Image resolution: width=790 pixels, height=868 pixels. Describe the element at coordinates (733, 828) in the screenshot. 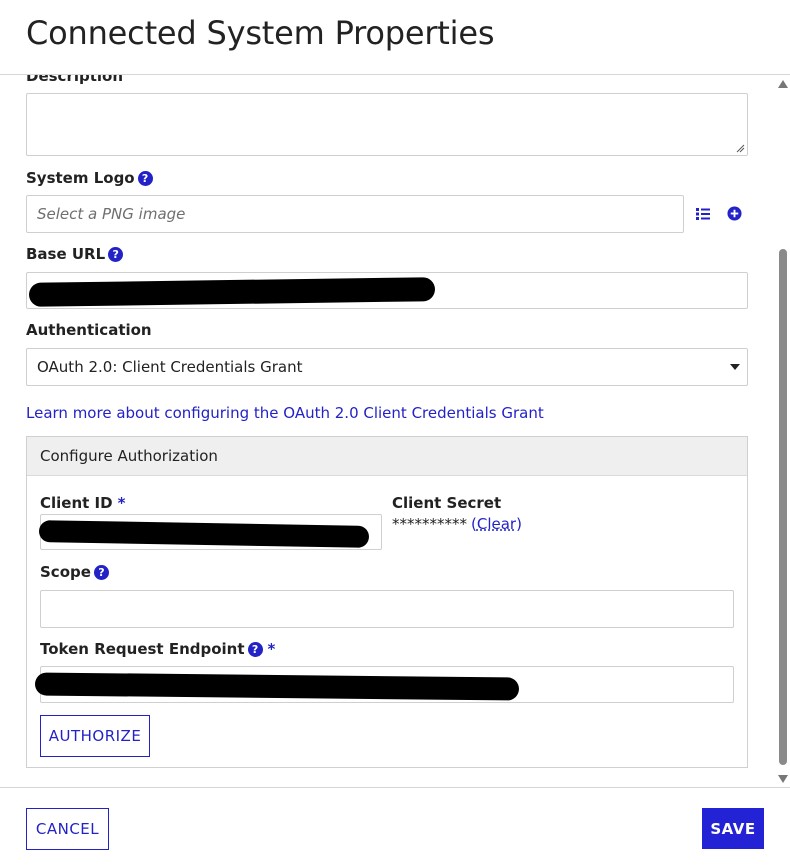

I see `save-button: SAVE` at that location.